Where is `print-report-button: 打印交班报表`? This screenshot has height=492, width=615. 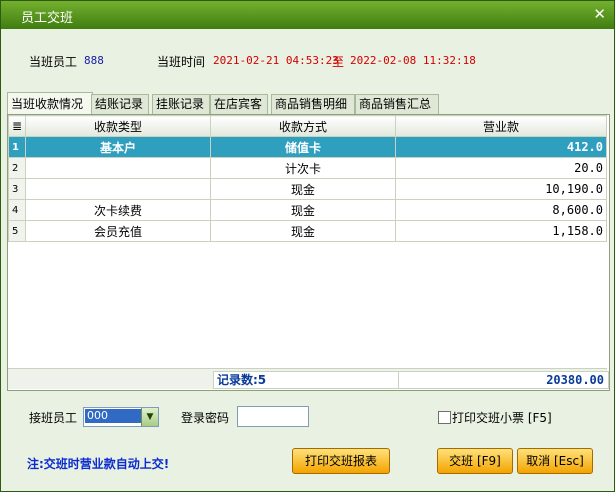
print-report-button: 打印交班报表 is located at coordinates (341, 461).